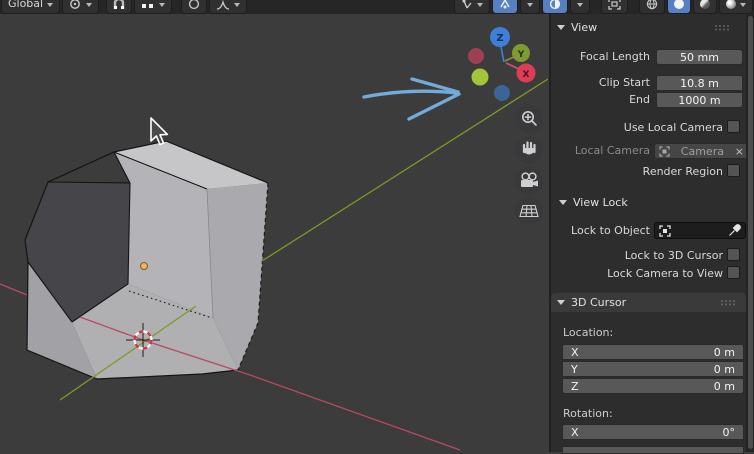 This screenshot has width=754, height=454. I want to click on cursor-rotation-x-field: X 0°, so click(653, 432).